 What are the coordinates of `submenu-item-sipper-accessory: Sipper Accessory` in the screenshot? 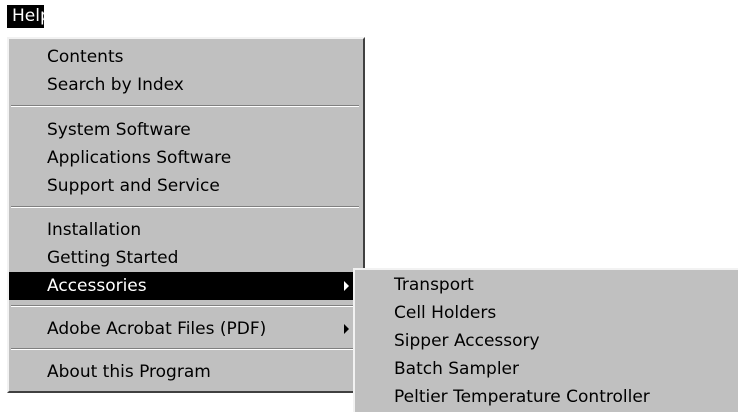 It's located at (546, 341).